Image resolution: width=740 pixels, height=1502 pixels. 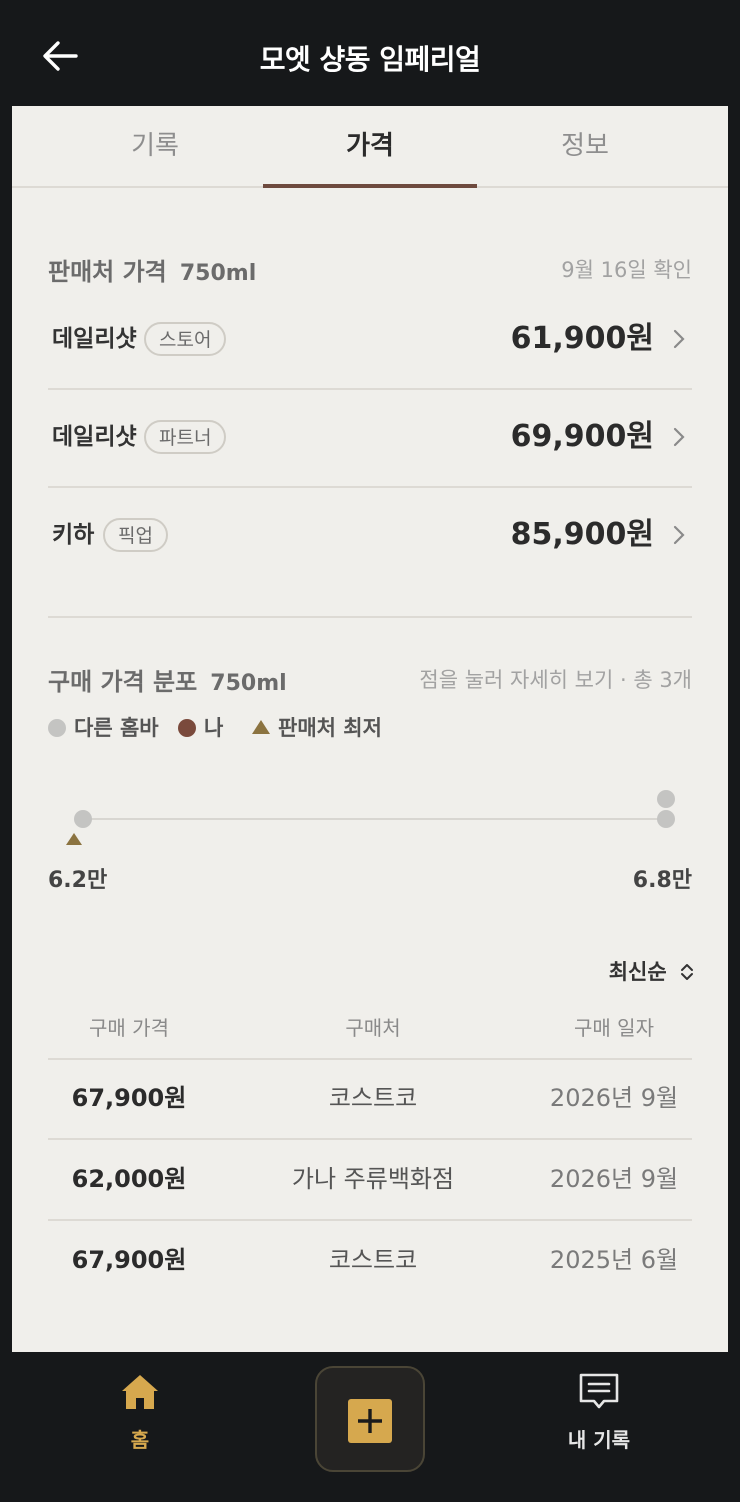 I want to click on home-icon, so click(x=140, y=1392).